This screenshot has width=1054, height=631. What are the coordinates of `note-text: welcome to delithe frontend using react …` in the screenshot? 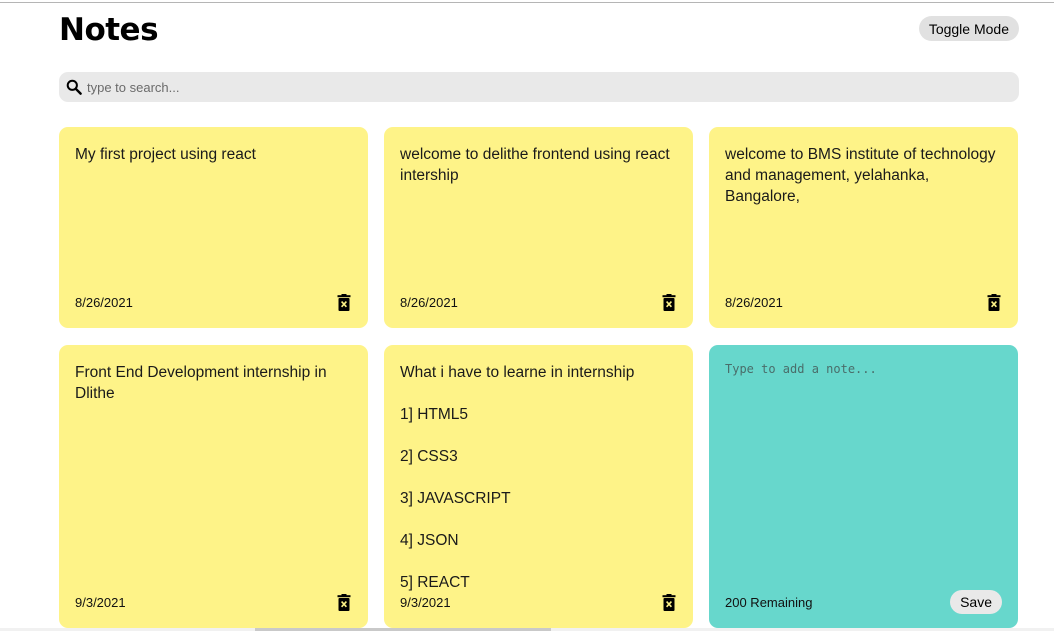 It's located at (537, 165).